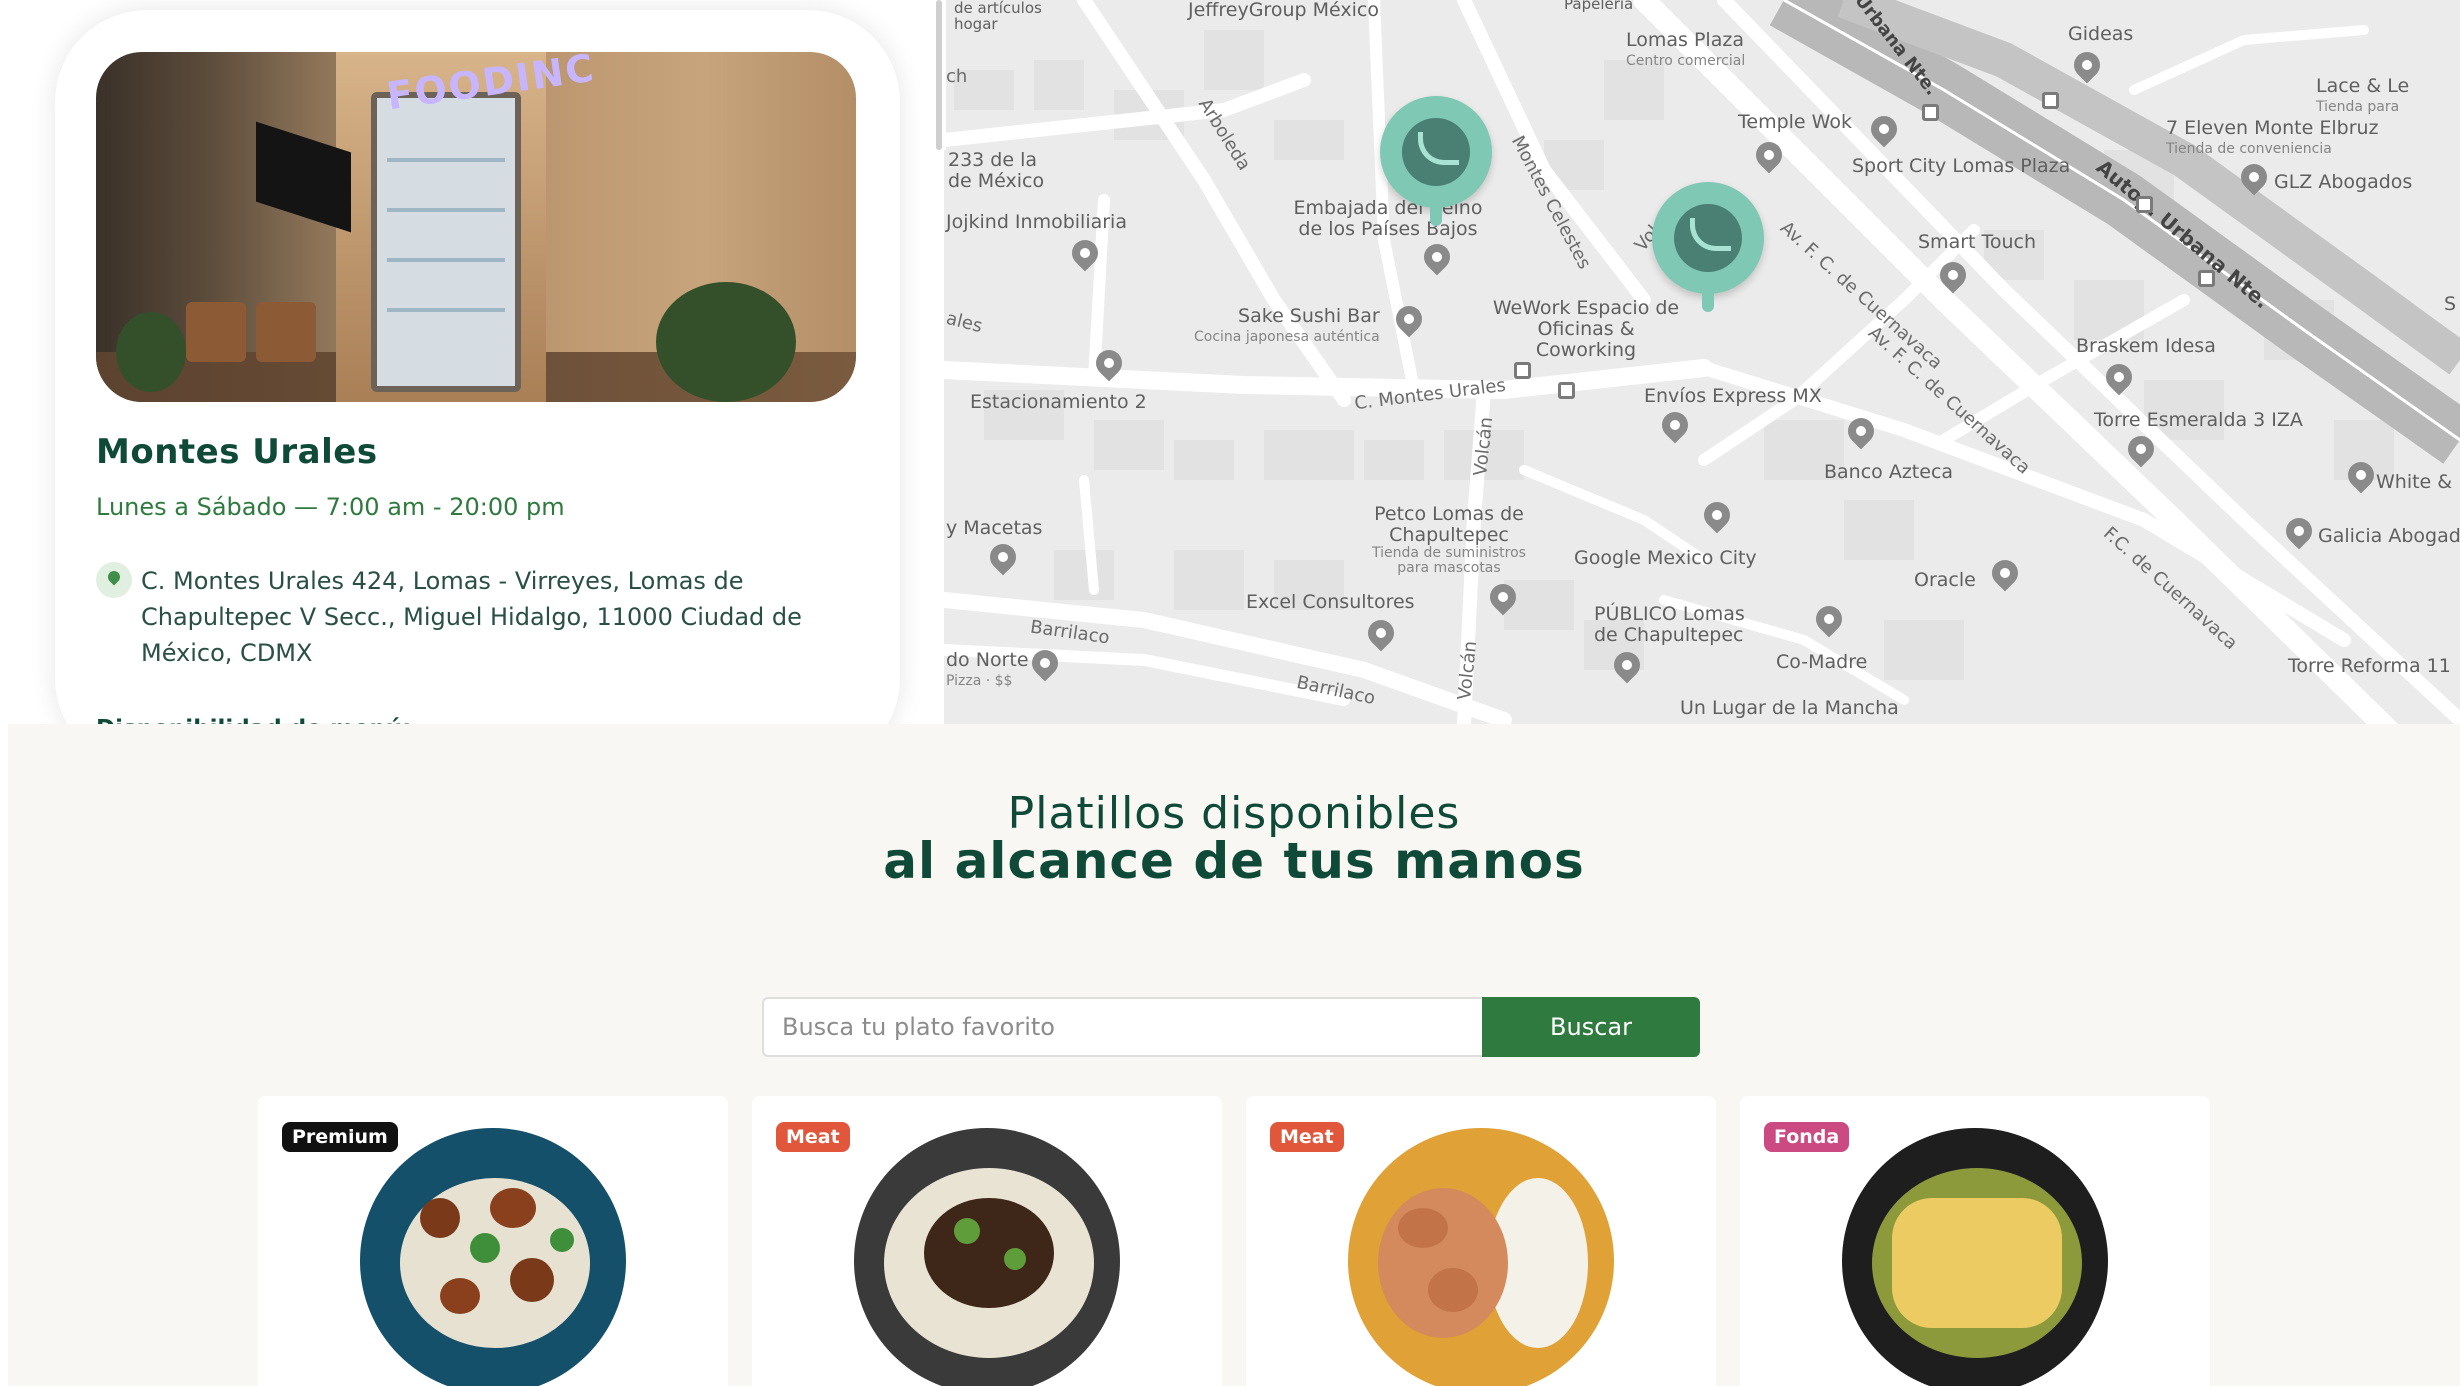  What do you see at coordinates (476, 227) in the screenshot?
I see `location-photo: FOODINC` at bounding box center [476, 227].